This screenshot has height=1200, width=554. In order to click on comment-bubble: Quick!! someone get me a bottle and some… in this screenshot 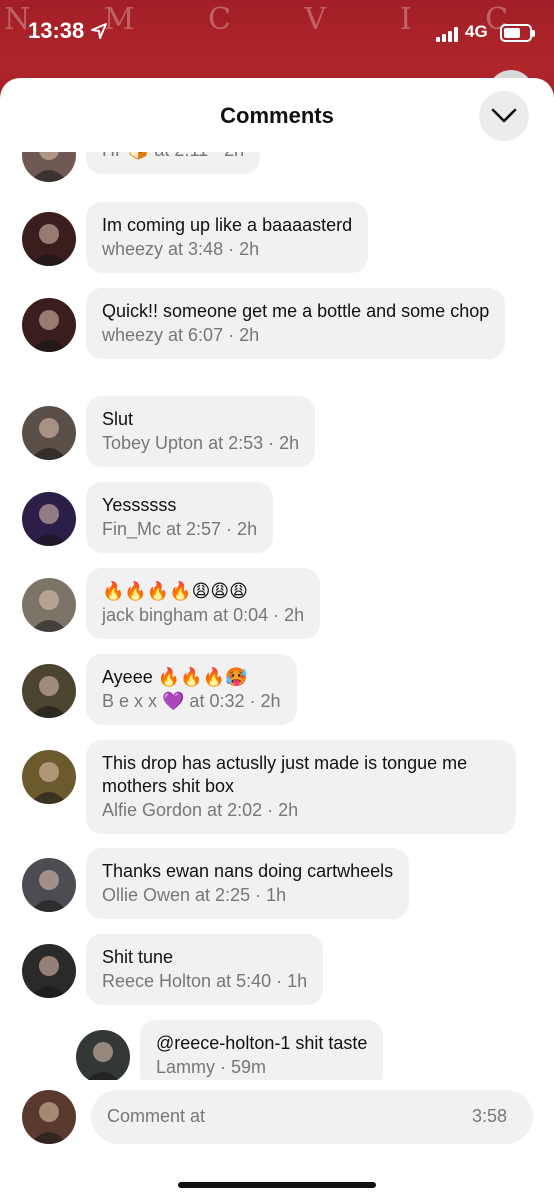, I will do `click(296, 323)`.